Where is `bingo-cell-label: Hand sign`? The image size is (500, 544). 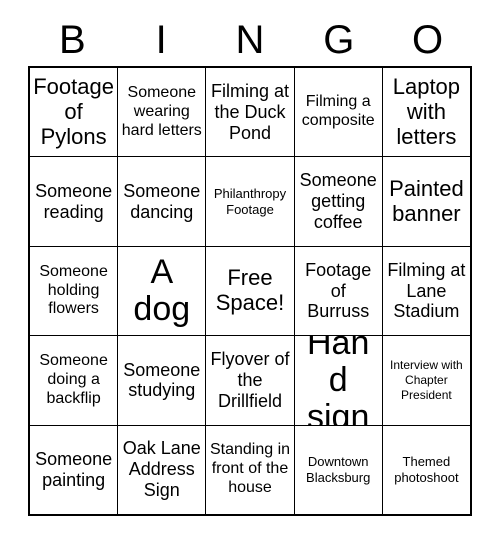
bingo-cell-label: Hand sign is located at coordinates (338, 380).